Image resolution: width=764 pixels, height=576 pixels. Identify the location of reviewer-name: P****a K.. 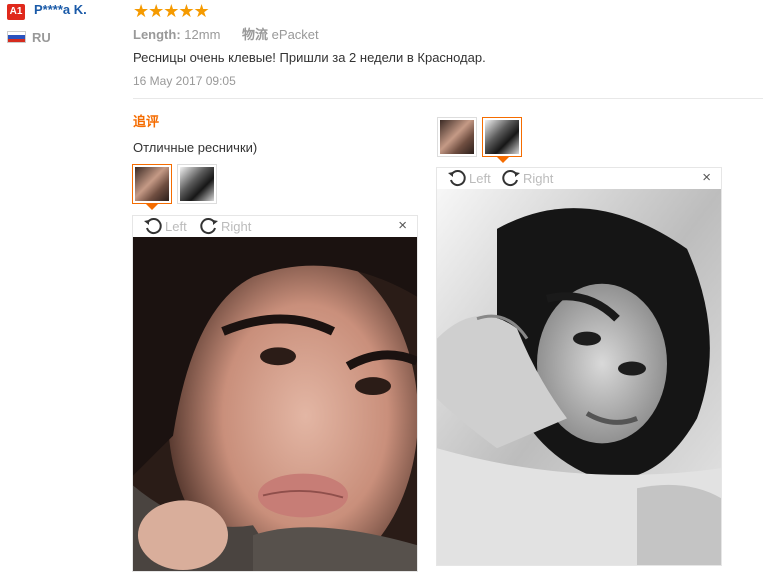
(60, 9).